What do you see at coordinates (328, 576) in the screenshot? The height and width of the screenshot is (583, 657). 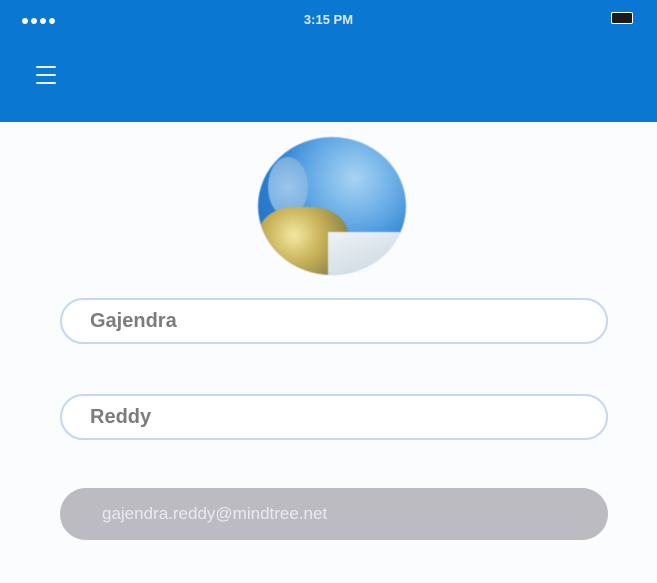 I see `footer-hint` at bounding box center [328, 576].